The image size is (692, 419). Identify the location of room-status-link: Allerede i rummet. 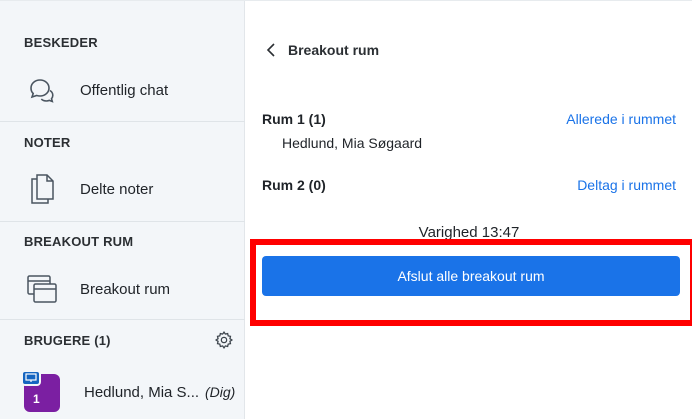
(621, 119).